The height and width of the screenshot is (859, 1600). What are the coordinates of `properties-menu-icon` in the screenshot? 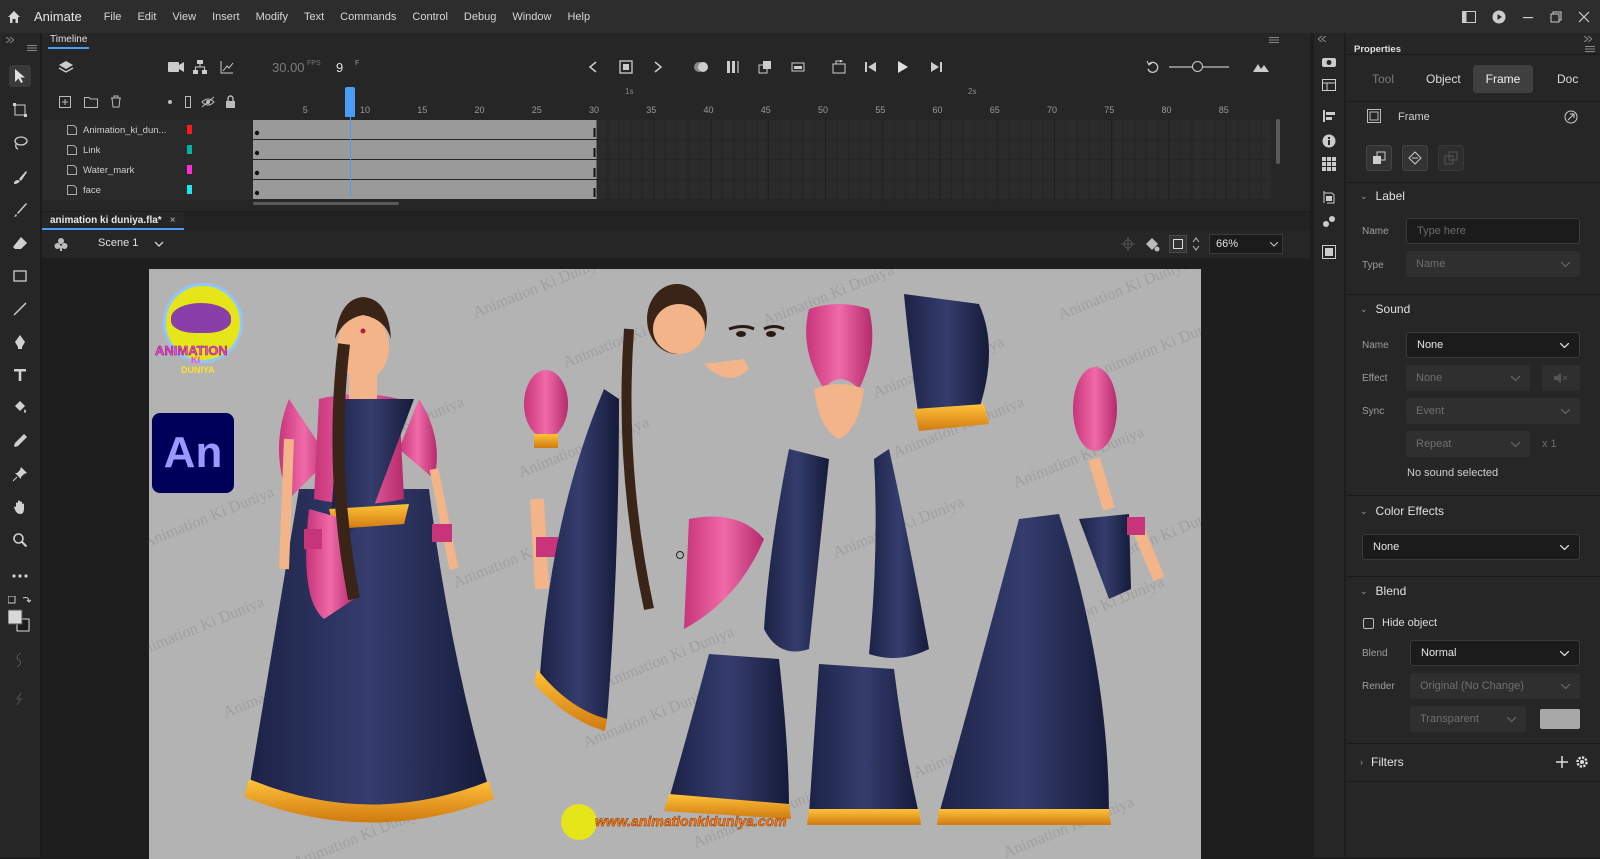 It's located at (1590, 49).